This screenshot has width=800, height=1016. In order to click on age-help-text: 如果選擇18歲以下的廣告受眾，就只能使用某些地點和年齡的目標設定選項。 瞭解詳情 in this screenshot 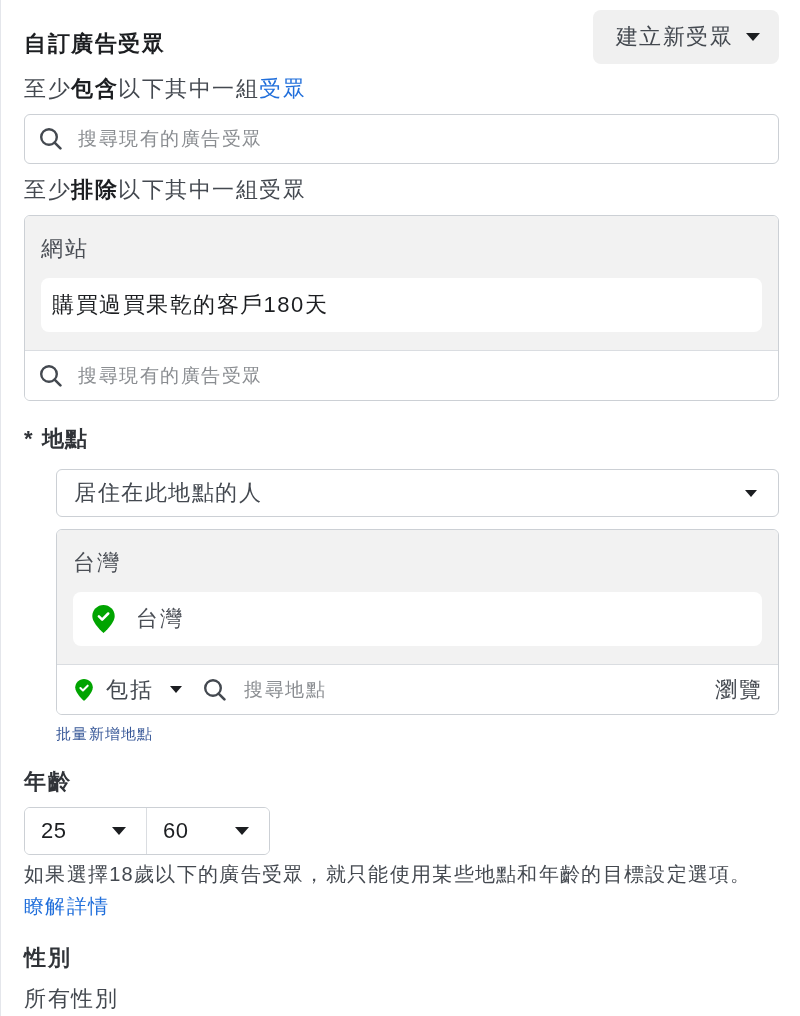, I will do `click(388, 890)`.